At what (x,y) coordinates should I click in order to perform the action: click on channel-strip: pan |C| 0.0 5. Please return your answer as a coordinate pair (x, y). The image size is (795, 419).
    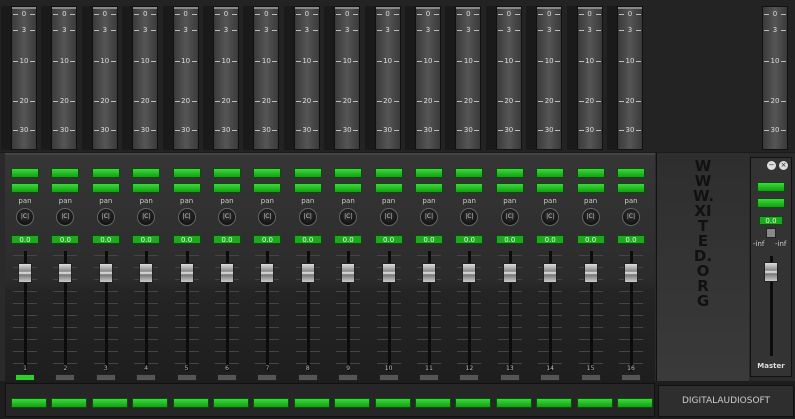
    Looking at the image, I should click on (187, 269).